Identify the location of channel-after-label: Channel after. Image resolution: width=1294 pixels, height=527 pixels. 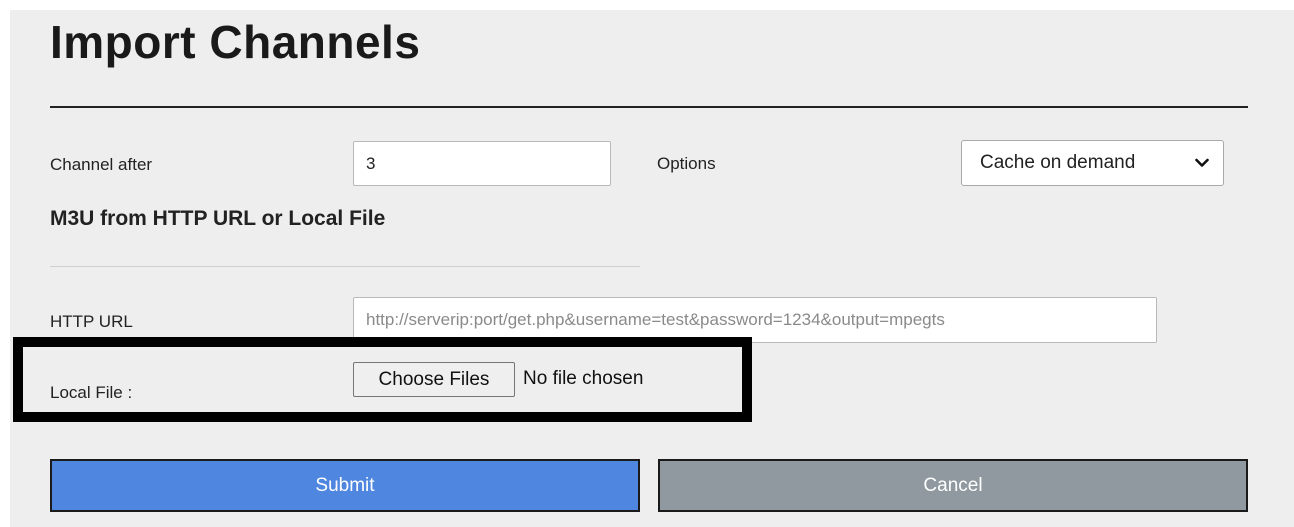
(101, 164).